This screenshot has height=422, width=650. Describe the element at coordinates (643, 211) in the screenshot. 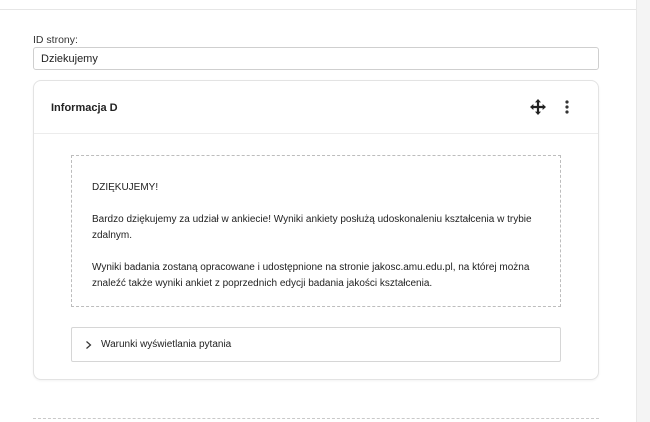

I see `scrollbar-track` at that location.